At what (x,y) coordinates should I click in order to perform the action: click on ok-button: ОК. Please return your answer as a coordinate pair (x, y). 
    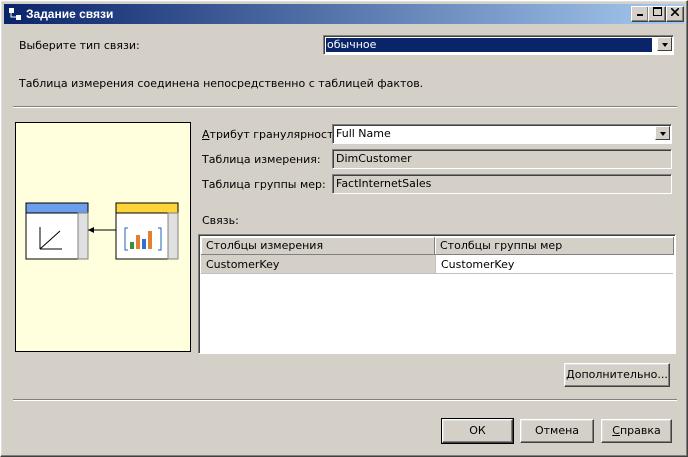
    Looking at the image, I should click on (477, 431).